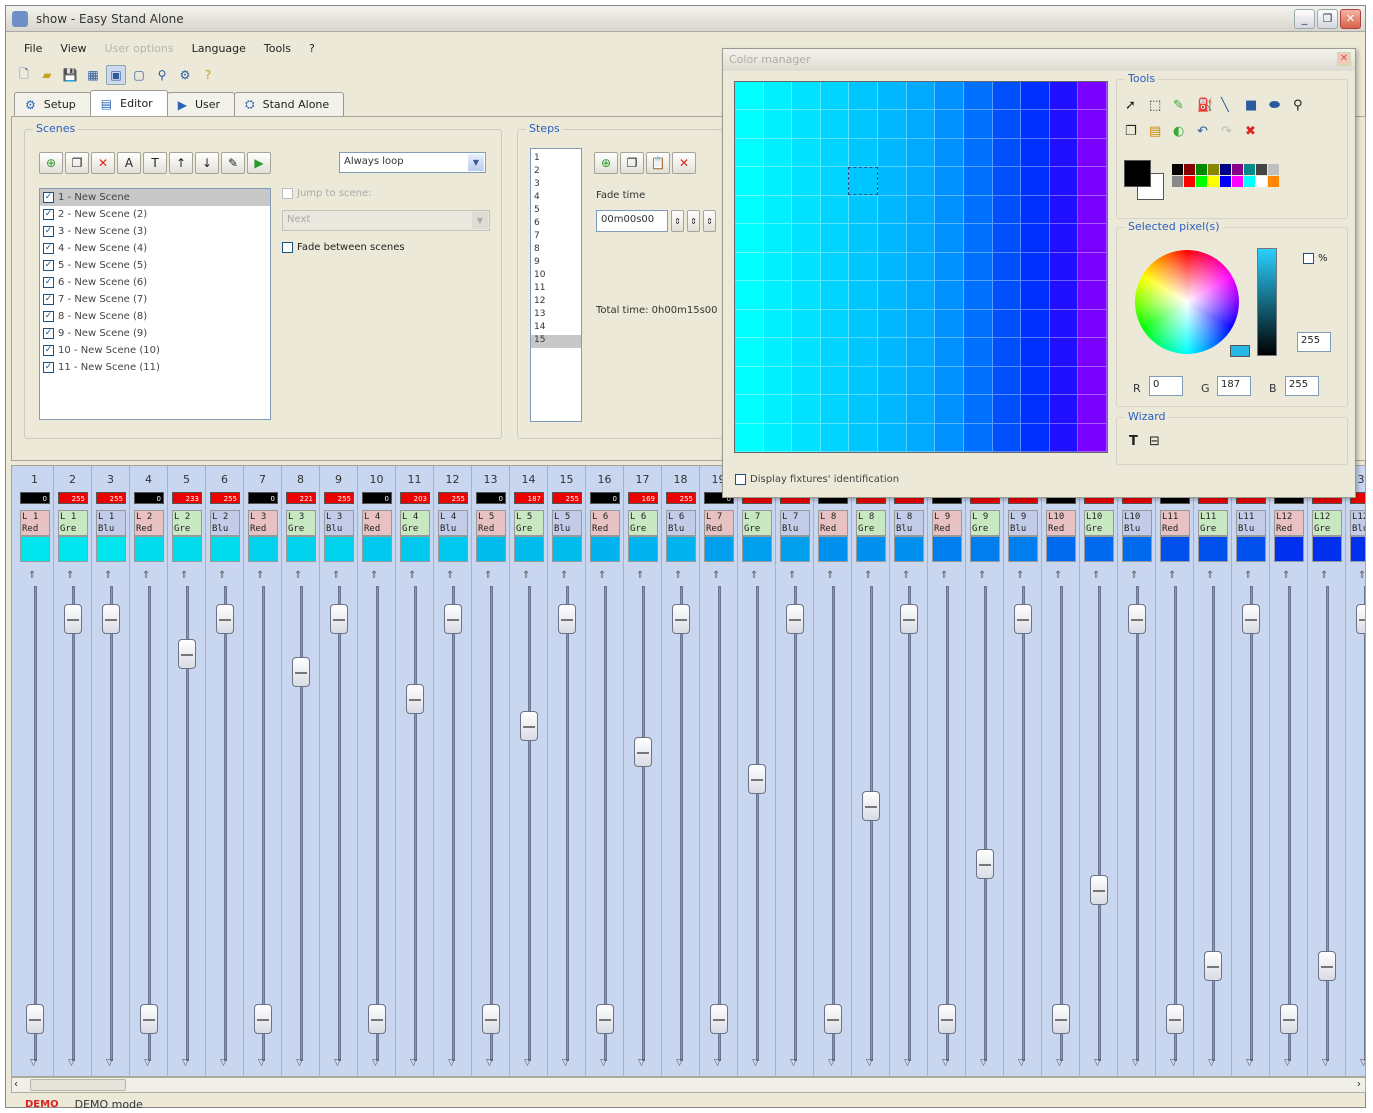 The width and height of the screenshot is (1373, 1113). What do you see at coordinates (155, 350) in the screenshot?
I see `scene-list-item: ✓ 10 - New Scene (10)` at bounding box center [155, 350].